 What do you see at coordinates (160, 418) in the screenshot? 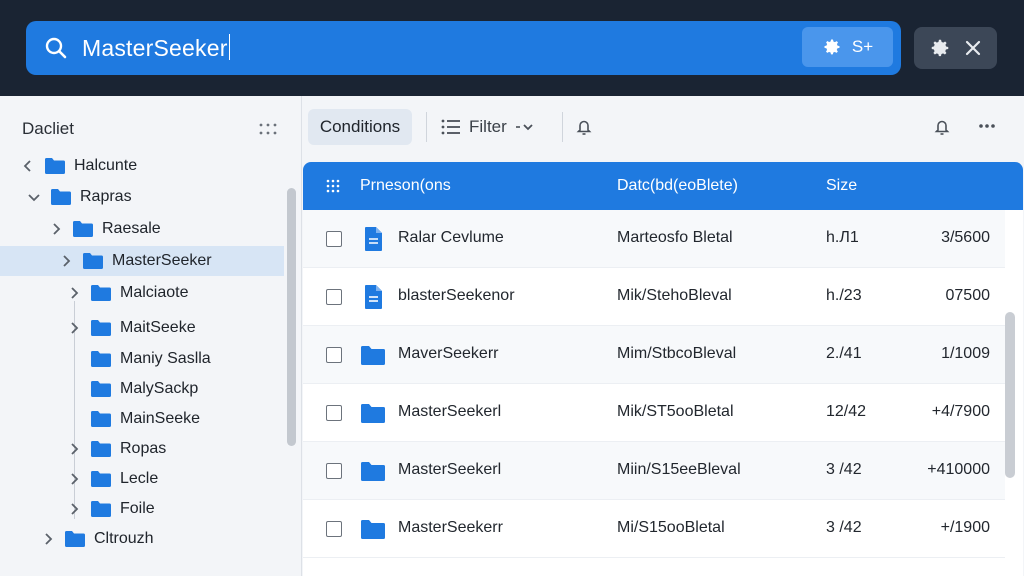
I see `sidebar-item-label: MainSeeke` at bounding box center [160, 418].